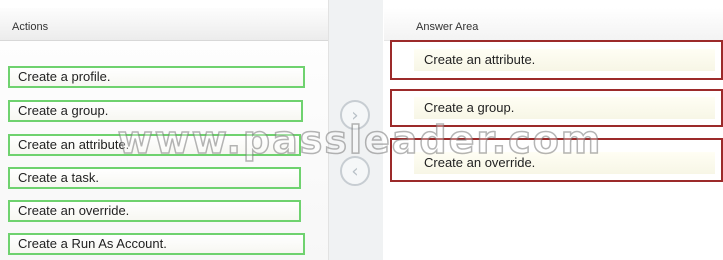  Describe the element at coordinates (355, 115) in the screenshot. I see `chevron-right-icon: ›` at that location.